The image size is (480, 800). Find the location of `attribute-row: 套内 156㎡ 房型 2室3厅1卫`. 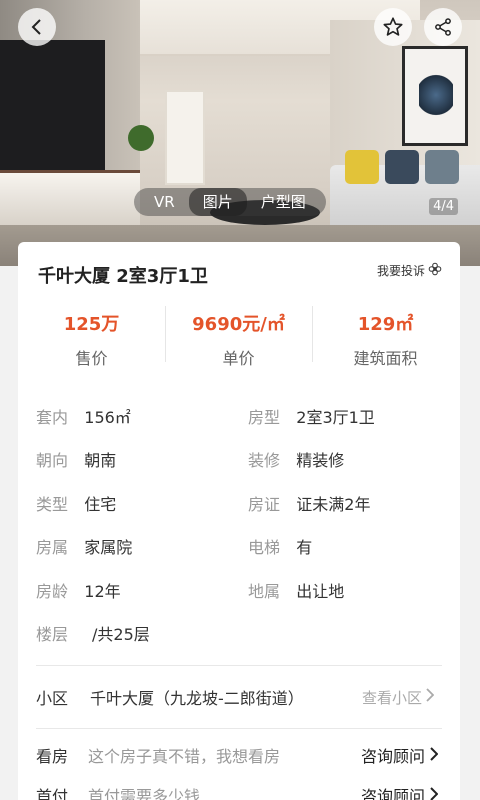

attribute-row: 套内 156㎡ 房型 2室3厅1卫 is located at coordinates (239, 416).